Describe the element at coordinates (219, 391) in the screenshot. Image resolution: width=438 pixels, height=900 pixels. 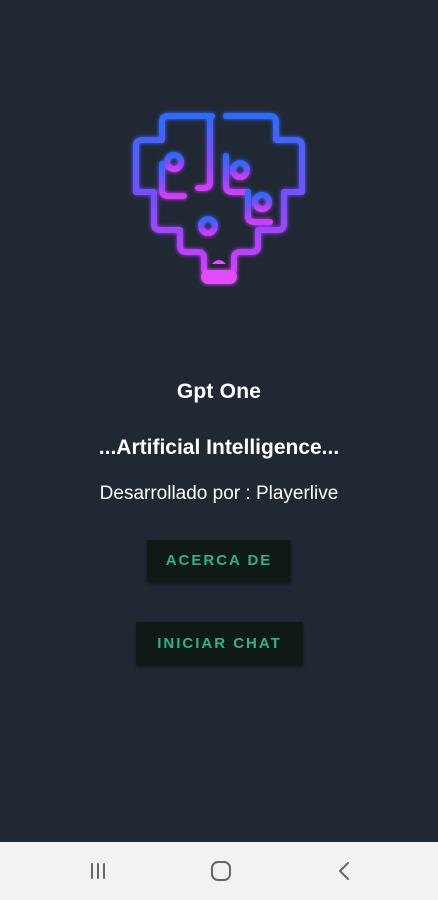
I see `app-title: Gpt One` at that location.